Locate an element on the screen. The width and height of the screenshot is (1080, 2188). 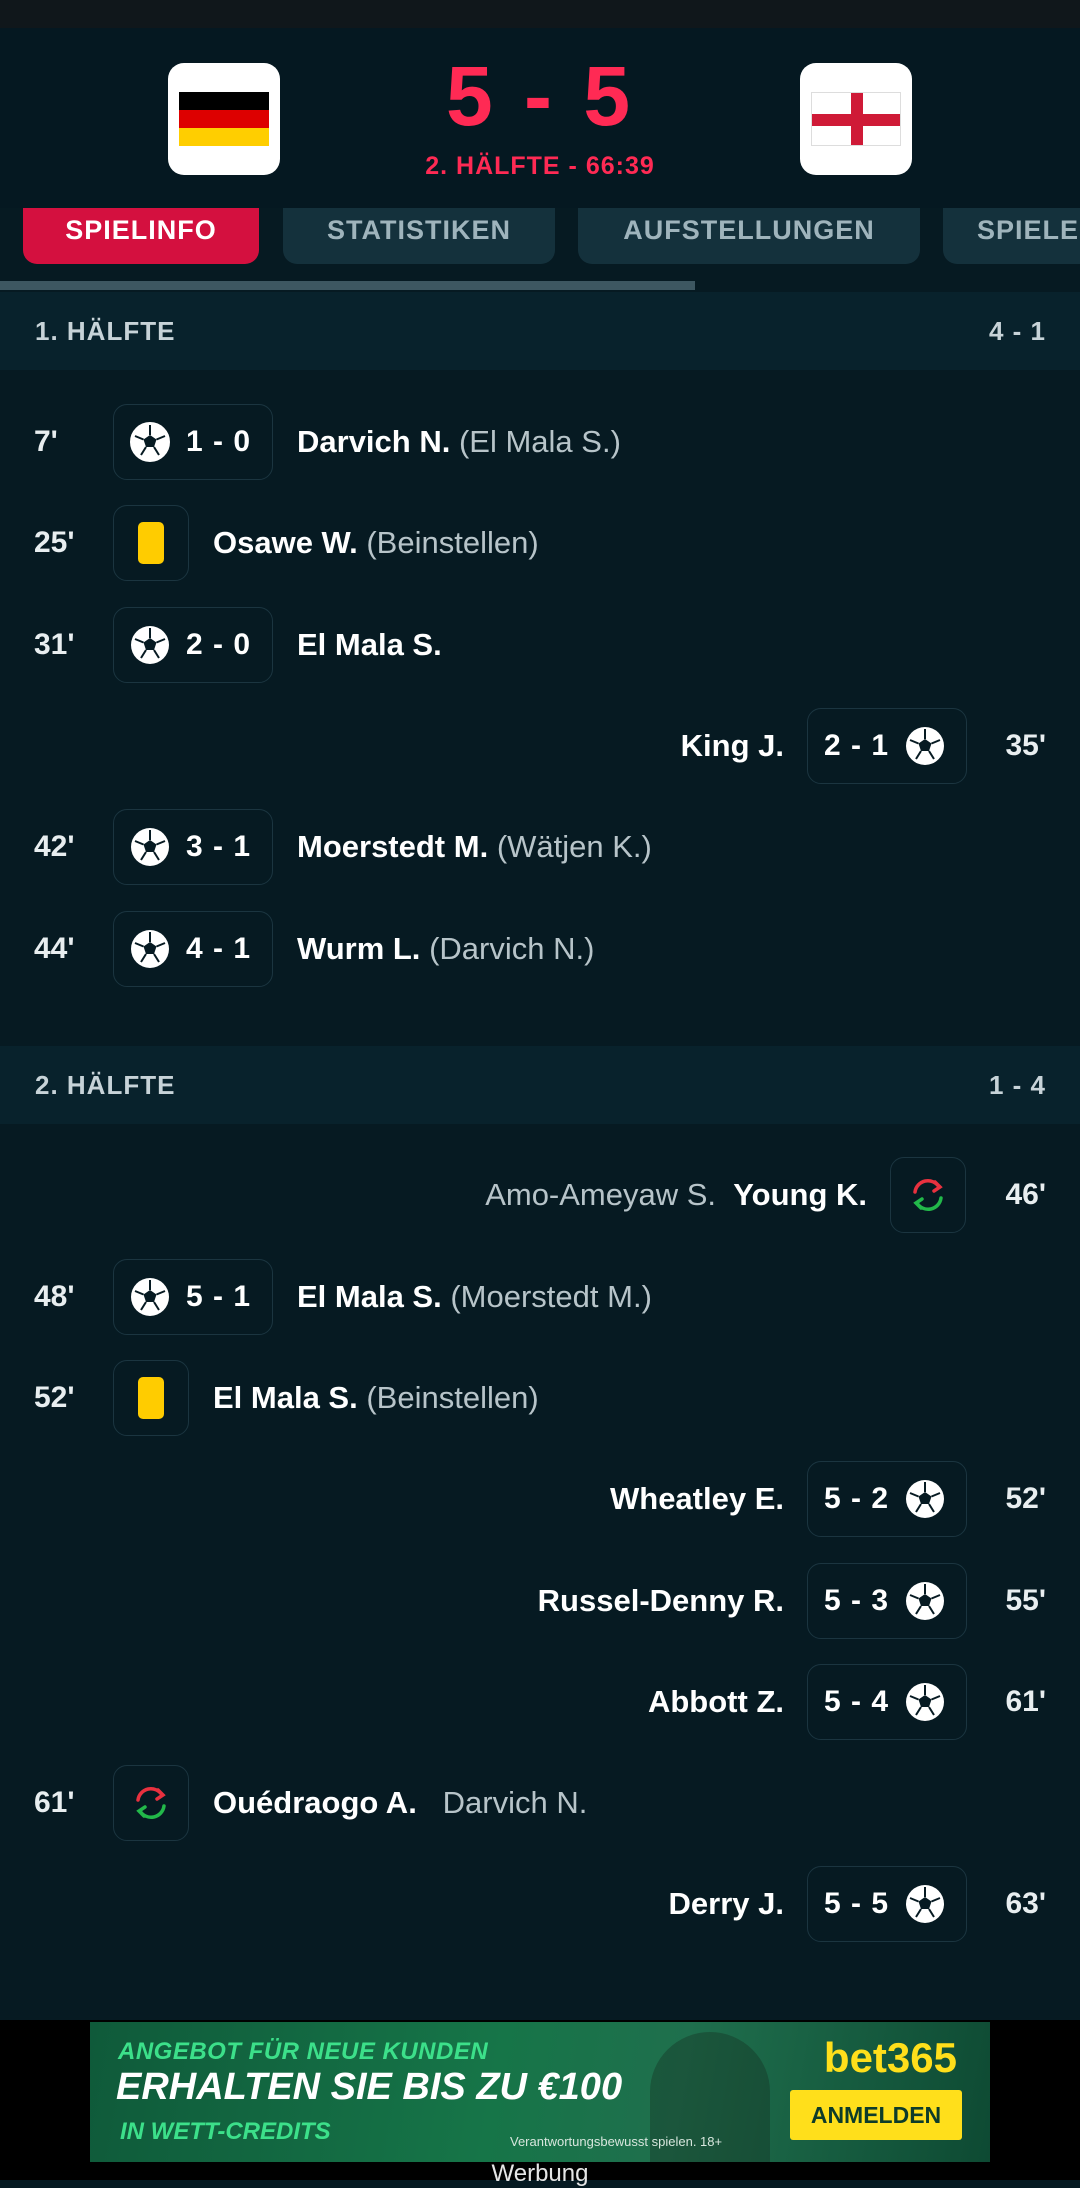
event-player-line: King J. is located at coordinates (732, 746).